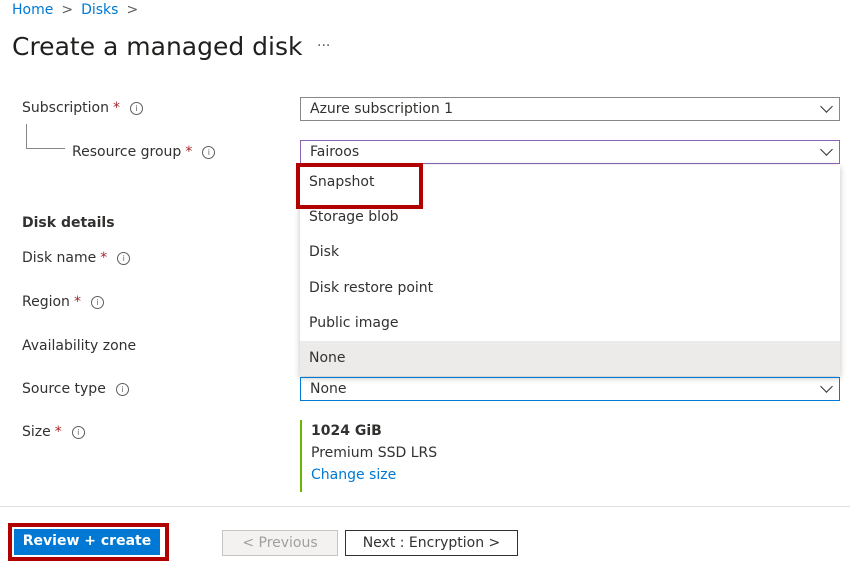 The image size is (850, 564). Describe the element at coordinates (157, 46) in the screenshot. I see `page-title: Create a managed disk` at that location.